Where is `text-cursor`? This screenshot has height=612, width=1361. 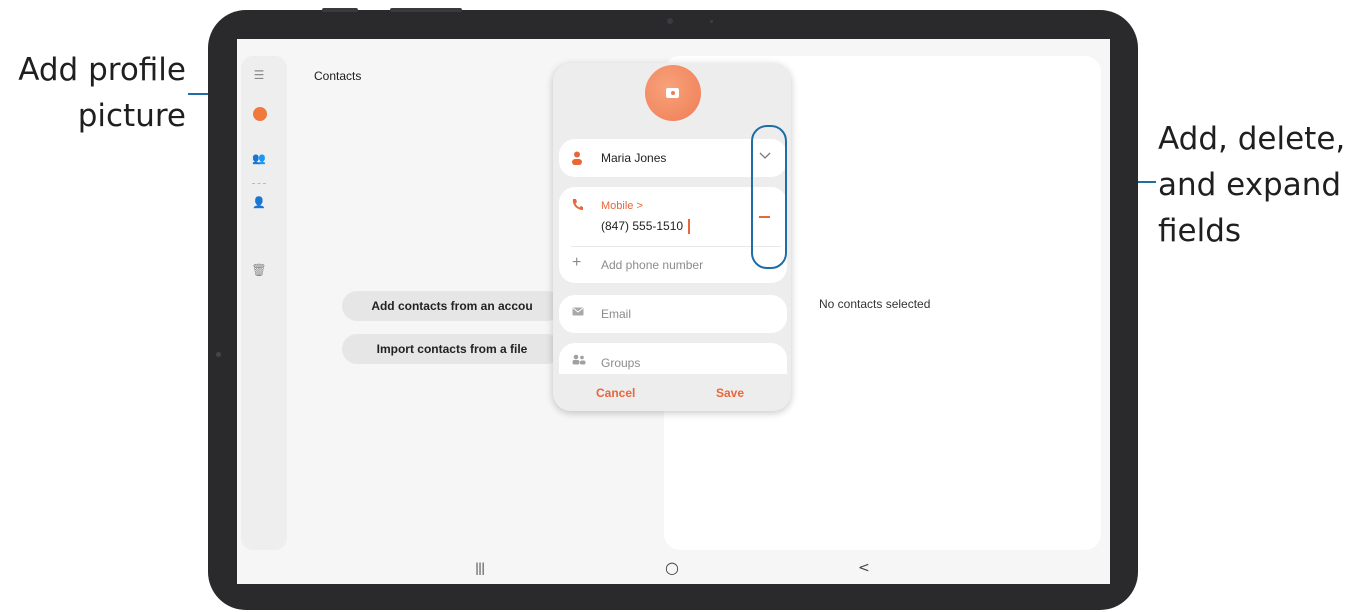 text-cursor is located at coordinates (689, 226).